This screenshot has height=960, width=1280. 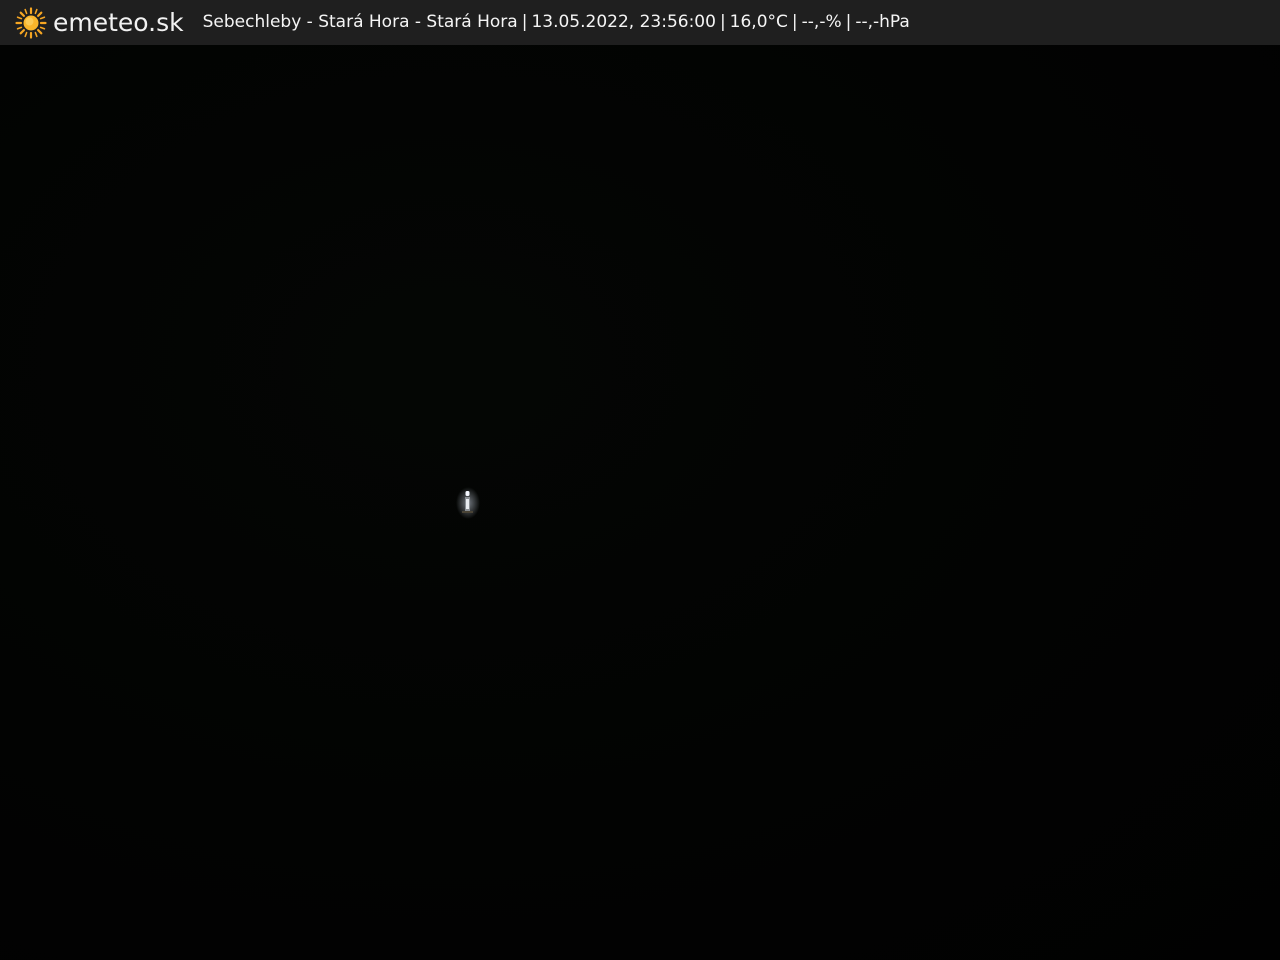 I want to click on sun-icon, so click(x=31, y=22).